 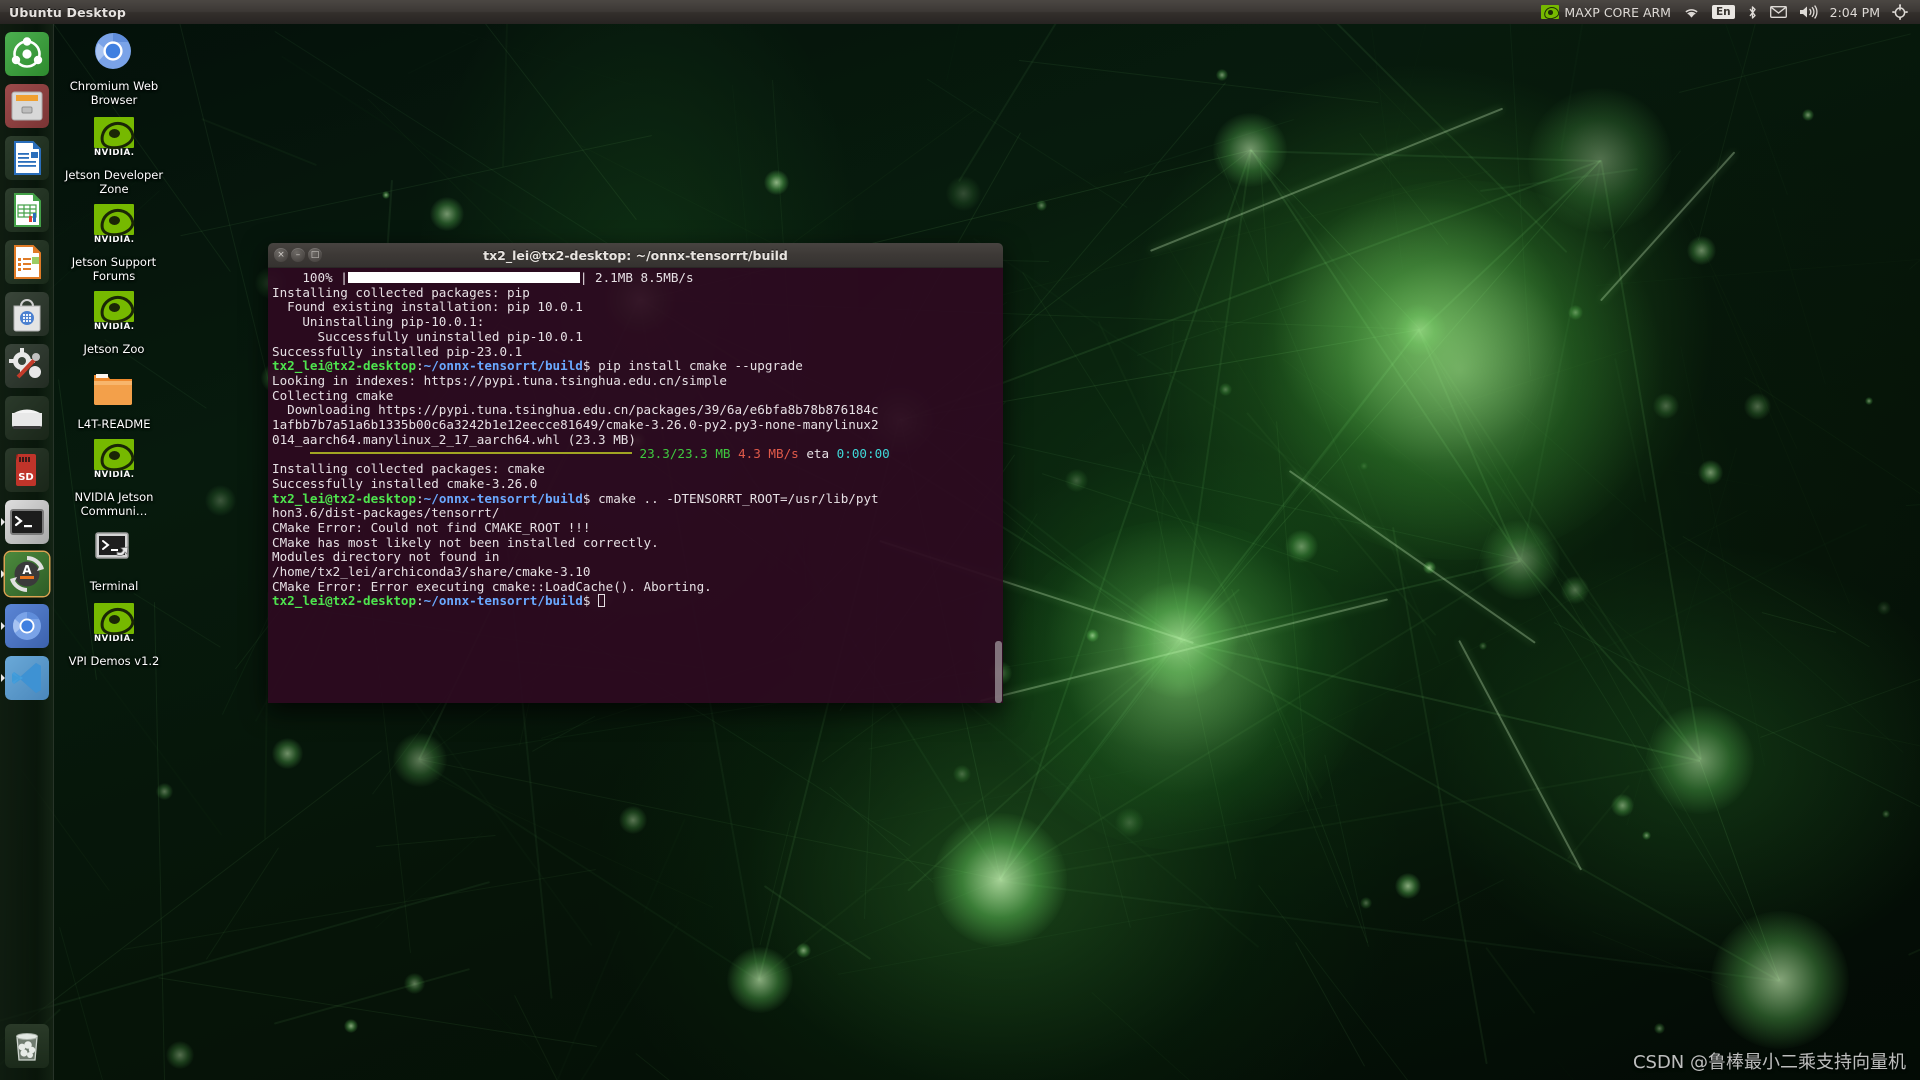 I want to click on launcher-item-libreoffice-writer, so click(x=27, y=158).